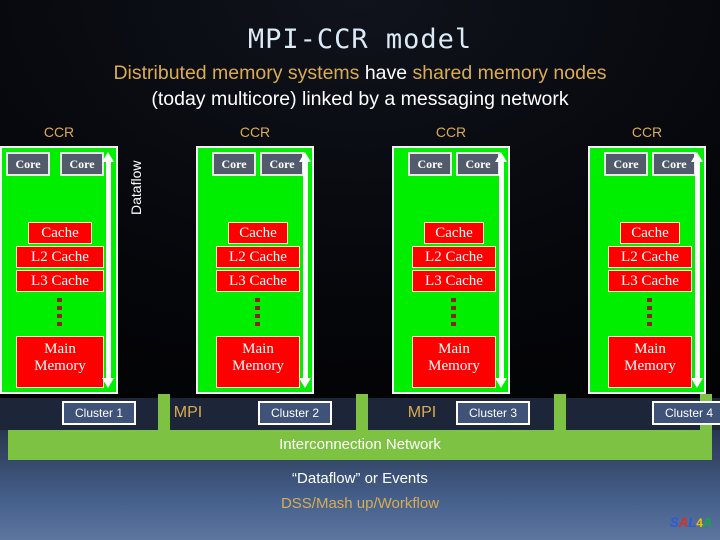 The width and height of the screenshot is (720, 540). Describe the element at coordinates (360, 39) in the screenshot. I see `page-title: MPI-CCR model` at that location.